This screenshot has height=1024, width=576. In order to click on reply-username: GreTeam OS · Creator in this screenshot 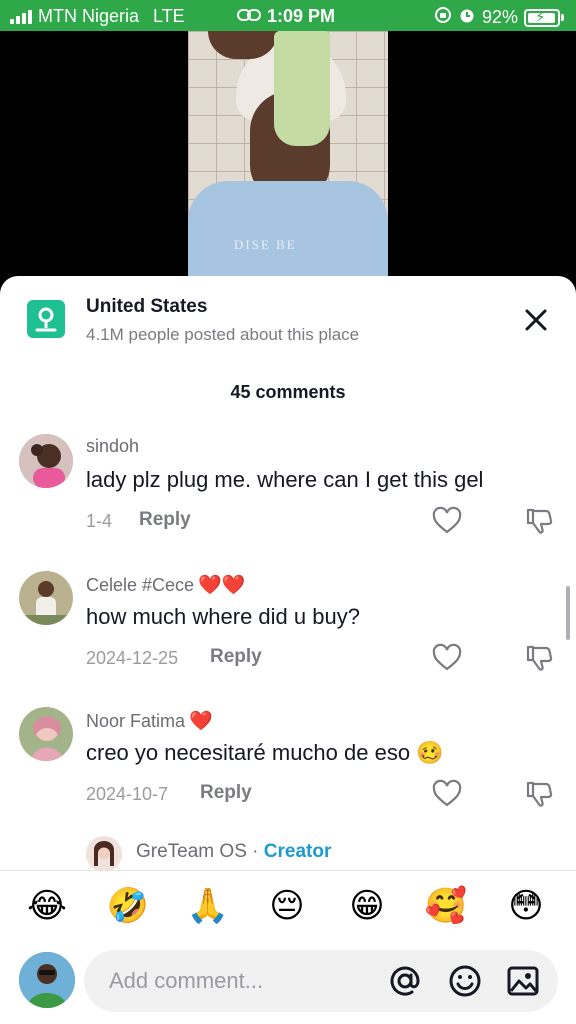, I will do `click(233, 852)`.